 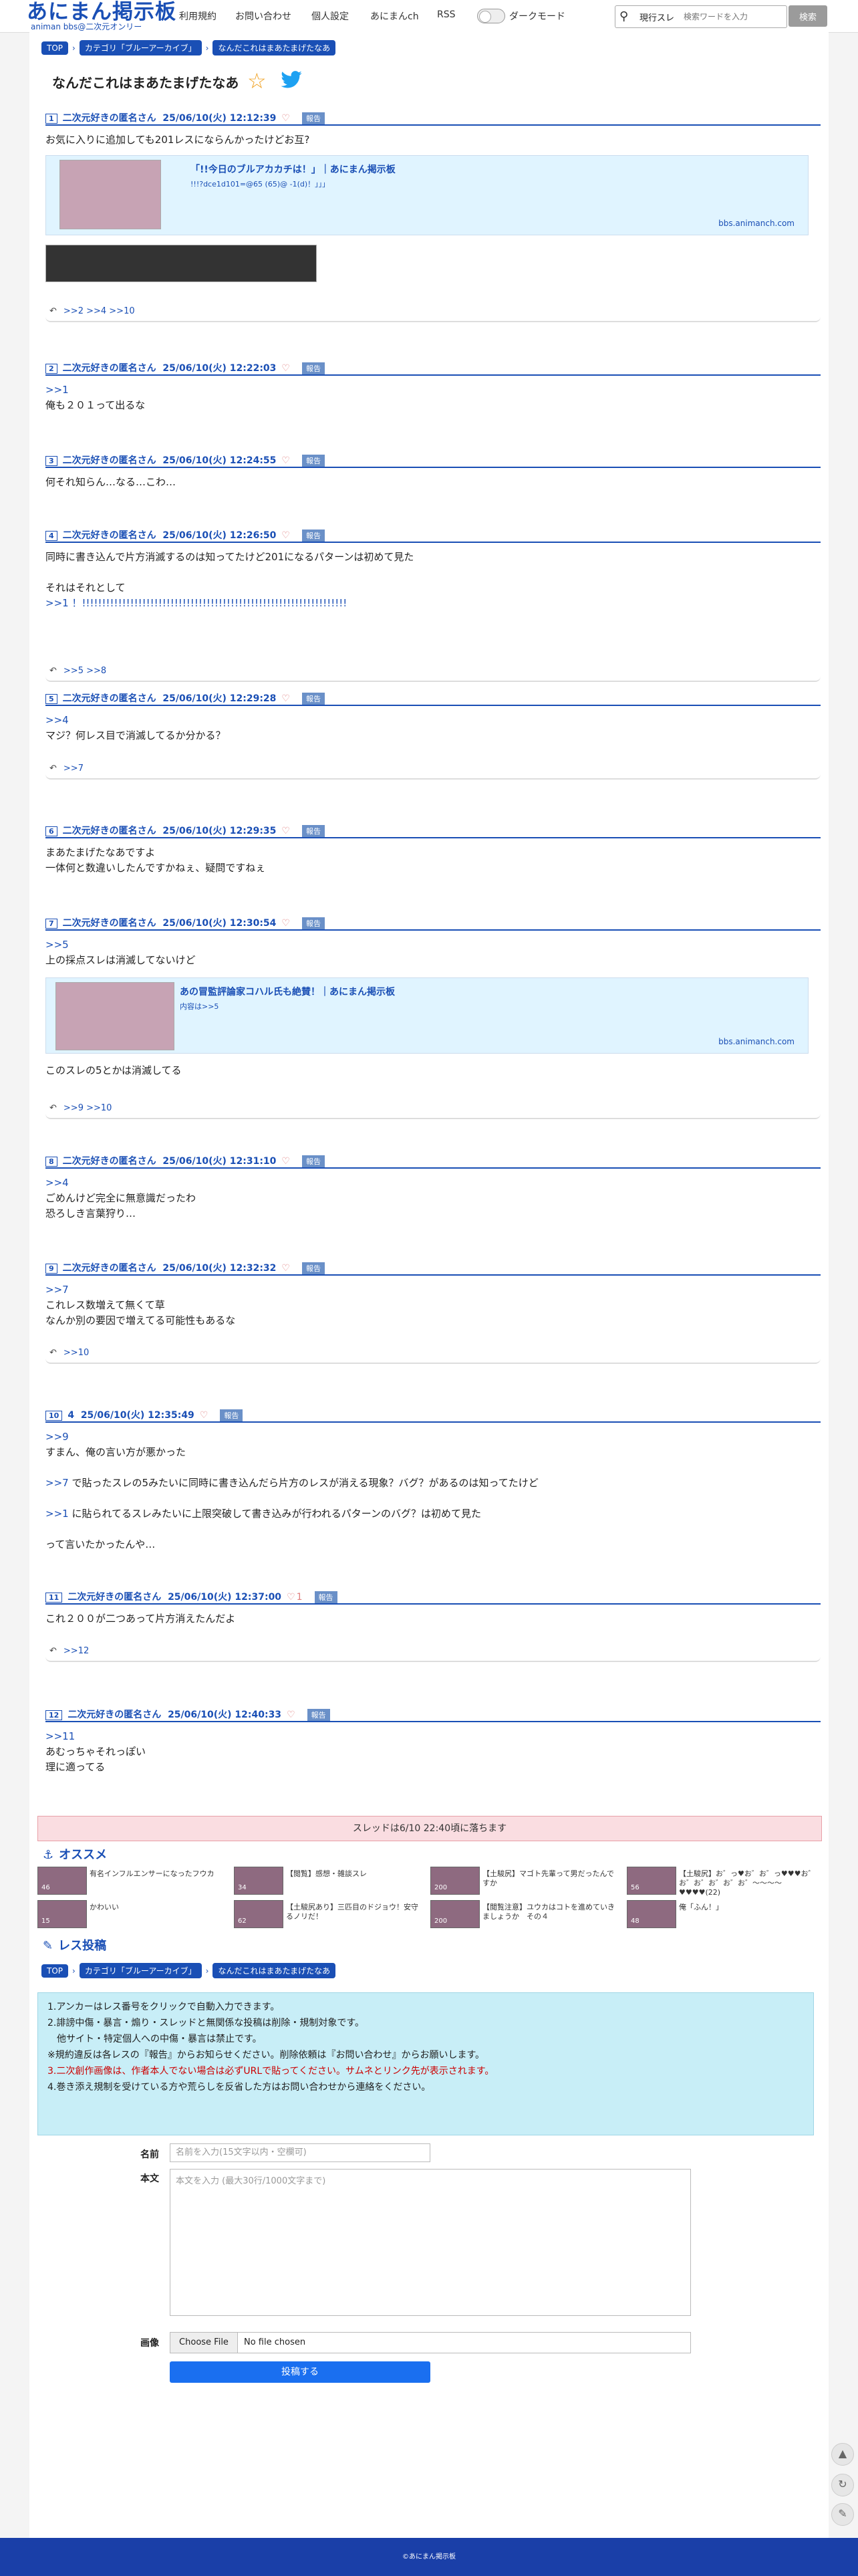 I want to click on twitter-icon, so click(x=291, y=79).